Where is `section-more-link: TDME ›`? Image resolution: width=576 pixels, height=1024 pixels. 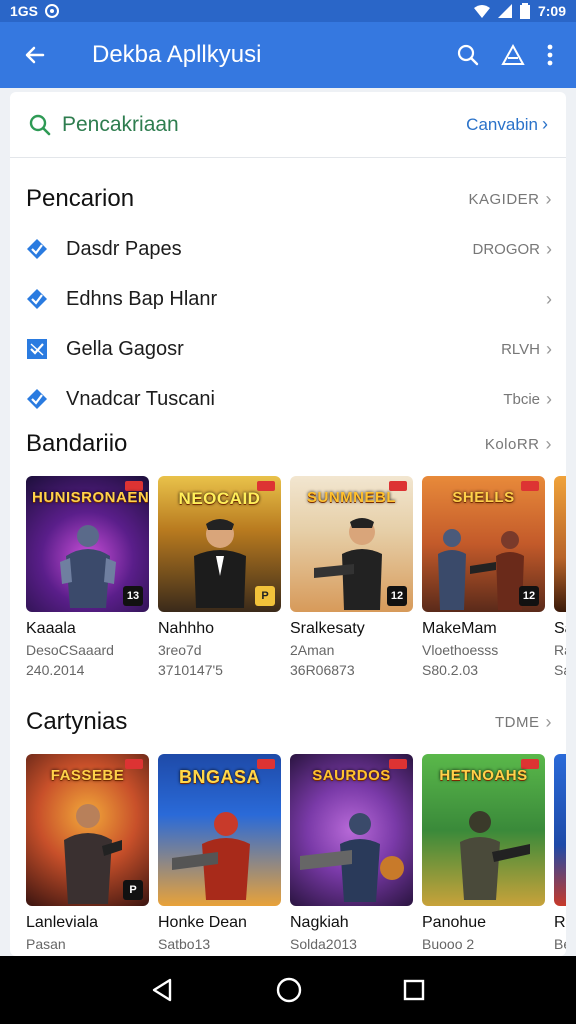 section-more-link: TDME › is located at coordinates (523, 722).